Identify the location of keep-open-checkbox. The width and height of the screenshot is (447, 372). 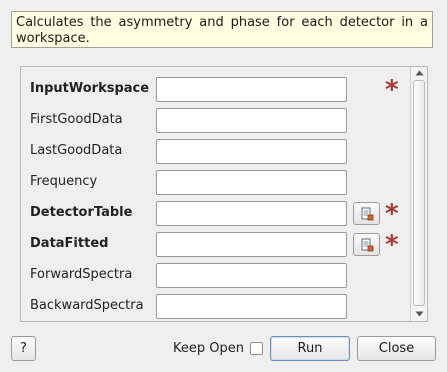
(256, 348).